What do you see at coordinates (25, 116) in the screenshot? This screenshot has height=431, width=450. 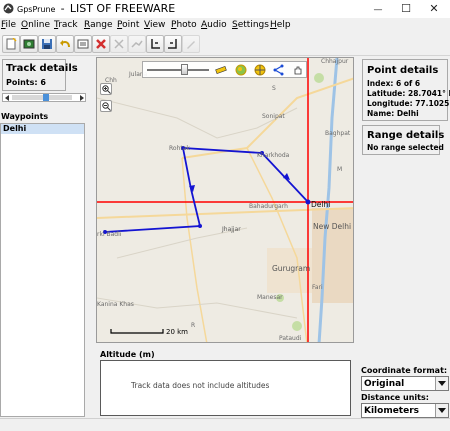 I see `waypoints-title: Waypoints` at bounding box center [25, 116].